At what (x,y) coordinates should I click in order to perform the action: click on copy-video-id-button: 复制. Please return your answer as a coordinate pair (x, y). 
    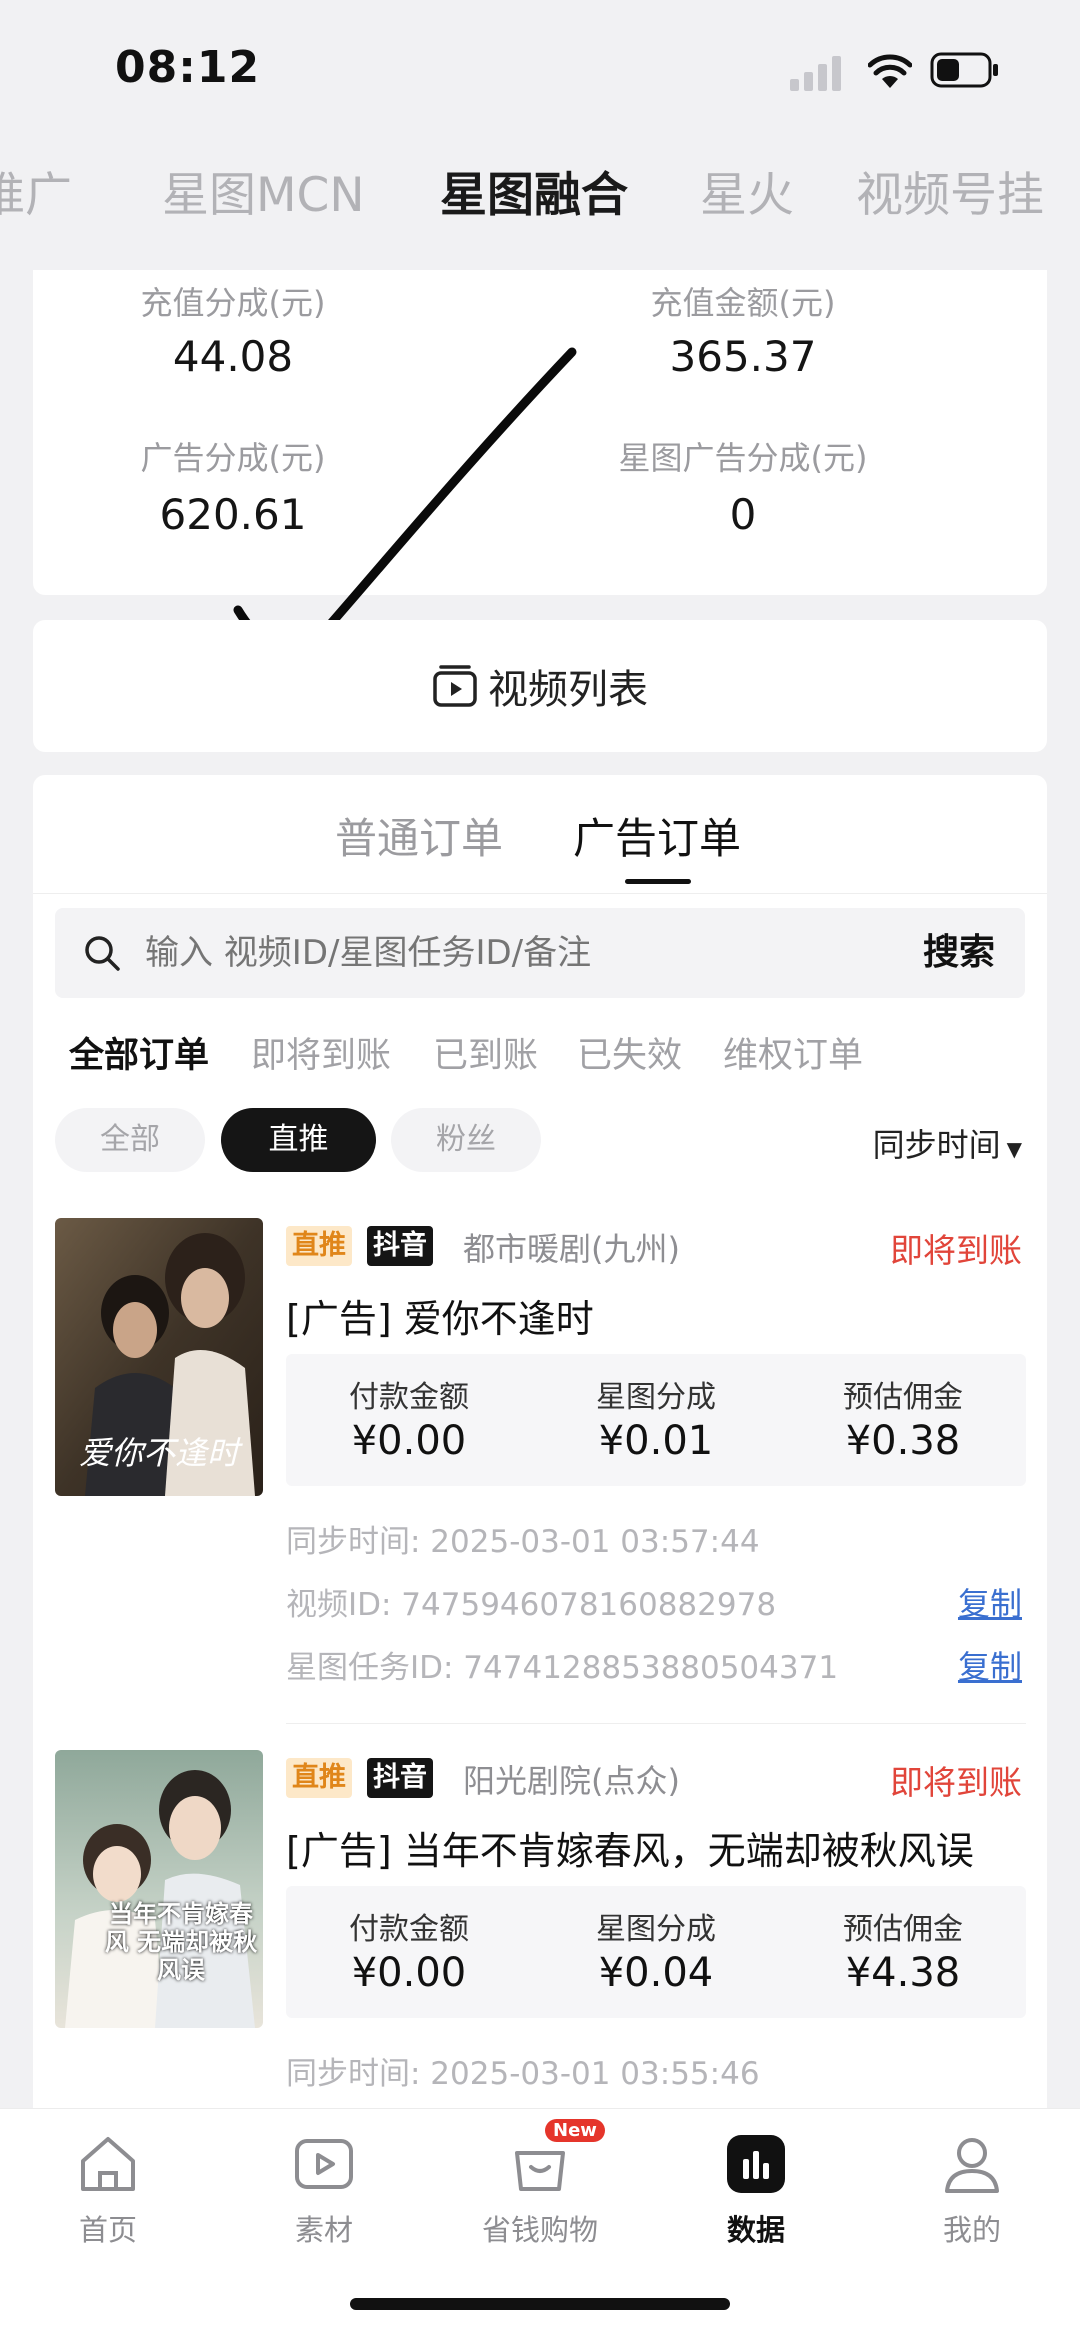
    Looking at the image, I should click on (990, 1602).